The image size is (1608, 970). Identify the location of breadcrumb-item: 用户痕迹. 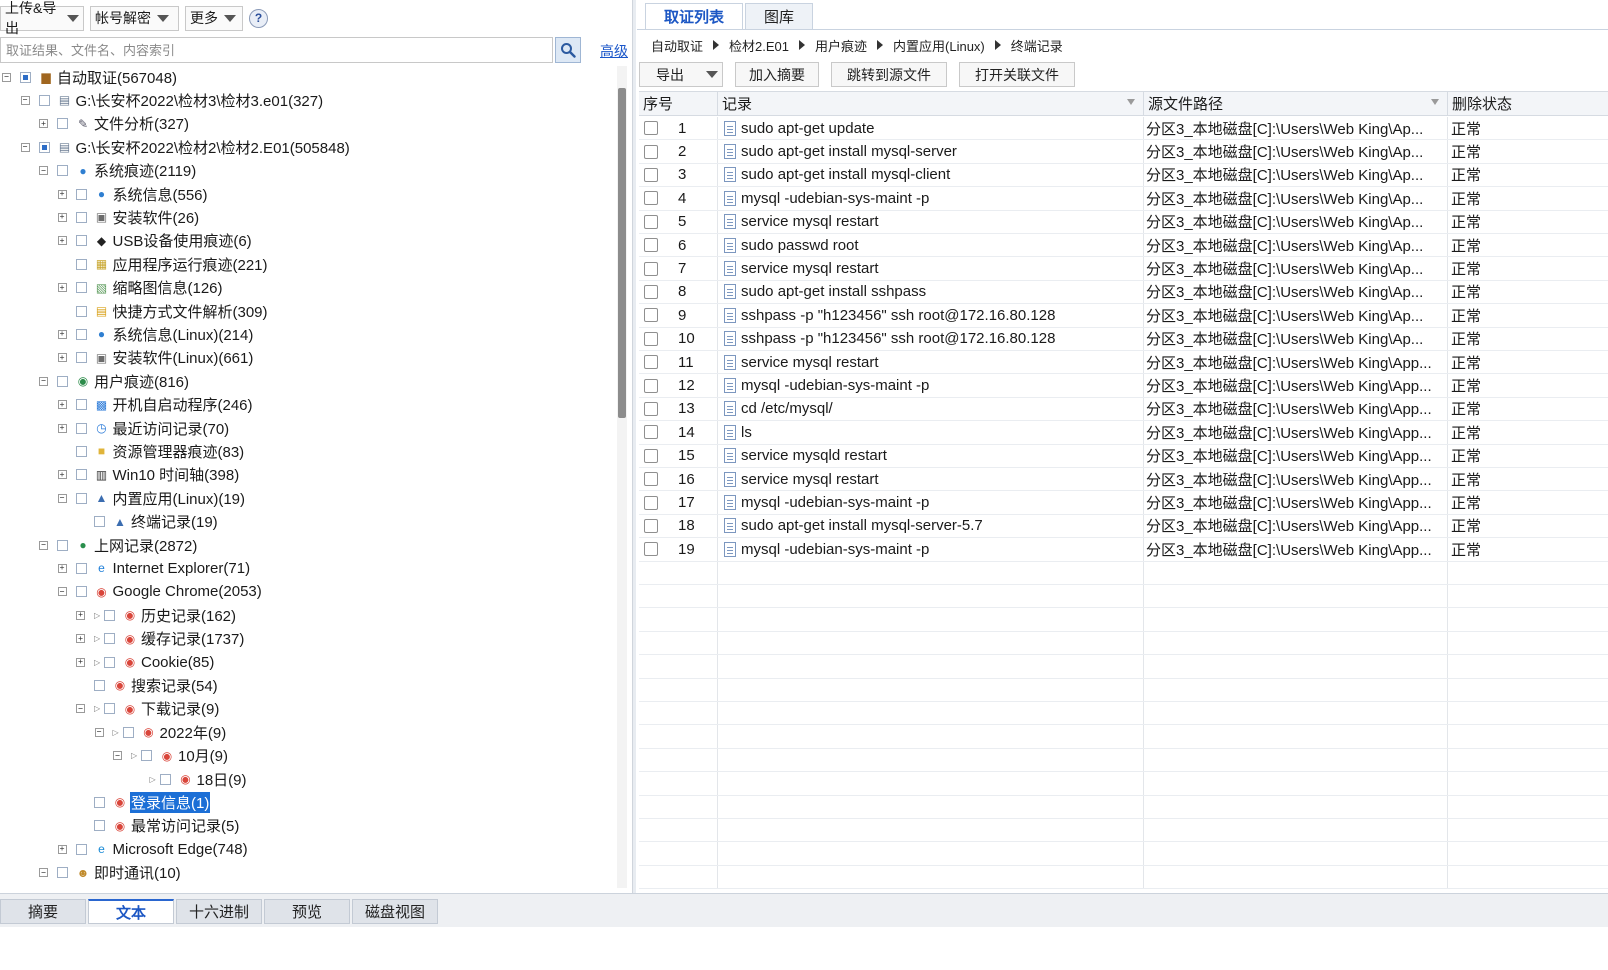
(841, 45).